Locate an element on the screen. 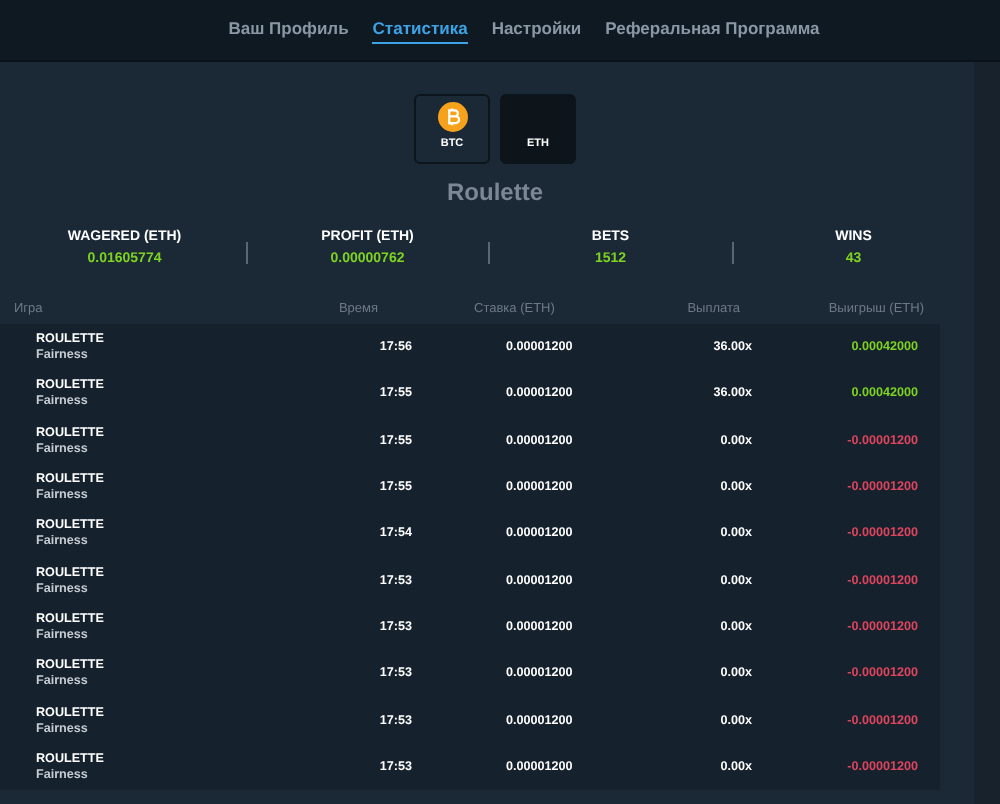  nav-tab: Статистика is located at coordinates (420, 30).